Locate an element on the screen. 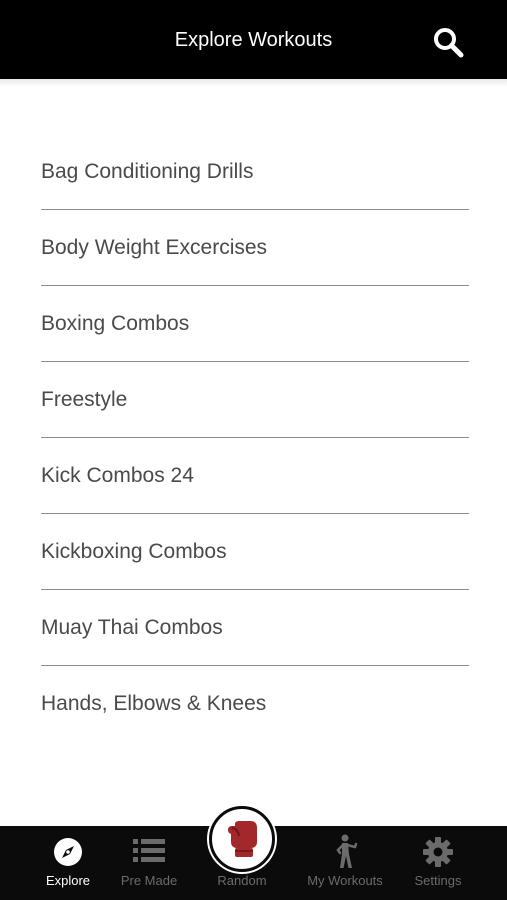 The height and width of the screenshot is (900, 507). header-shadow is located at coordinates (253, 83).